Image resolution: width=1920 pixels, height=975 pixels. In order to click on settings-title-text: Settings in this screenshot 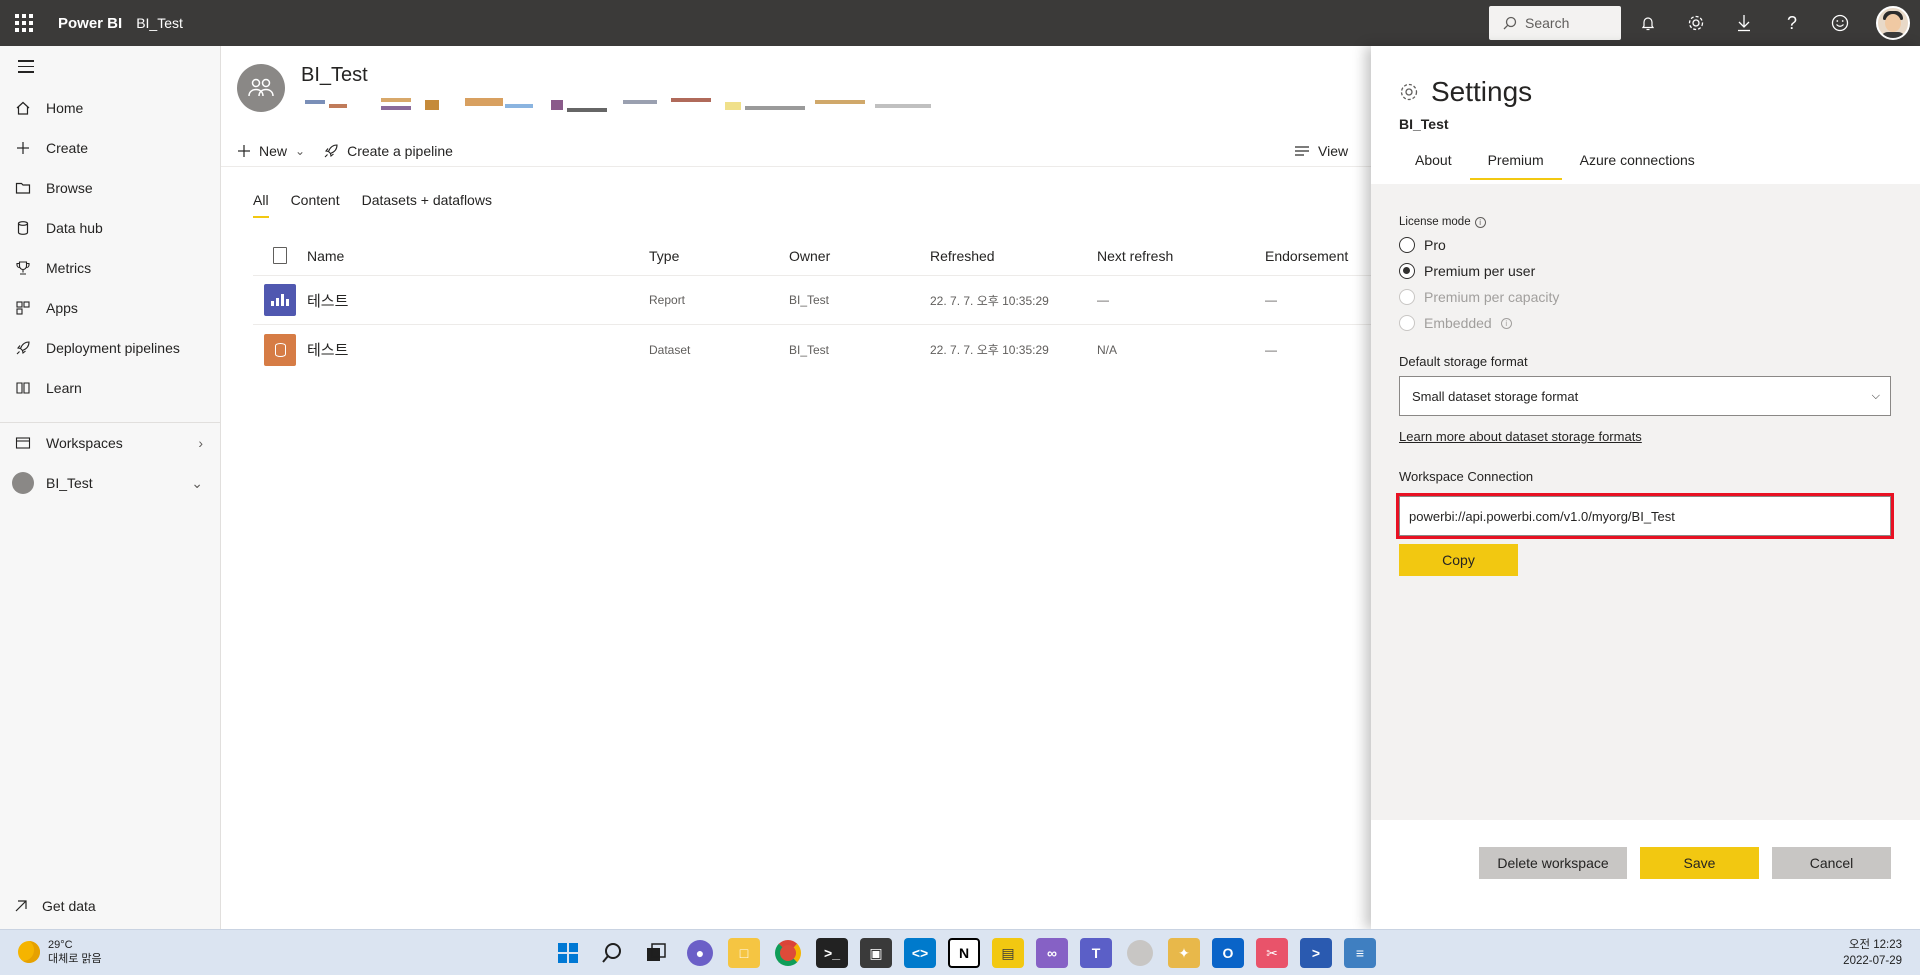, I will do `click(1482, 91)`.